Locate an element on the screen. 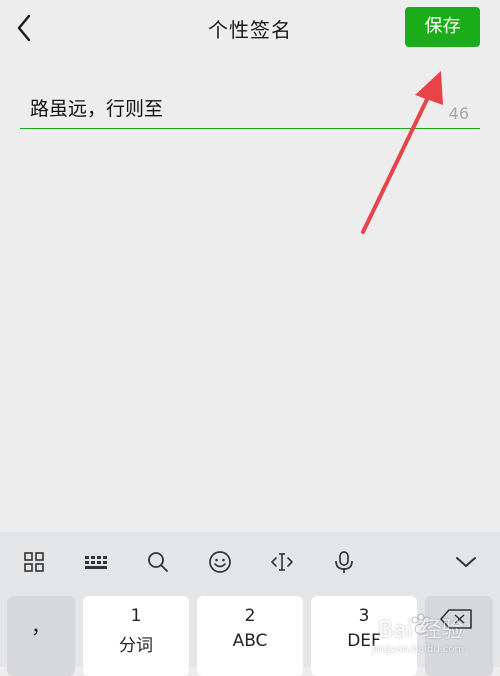  key-2-label: ABC is located at coordinates (250, 641).